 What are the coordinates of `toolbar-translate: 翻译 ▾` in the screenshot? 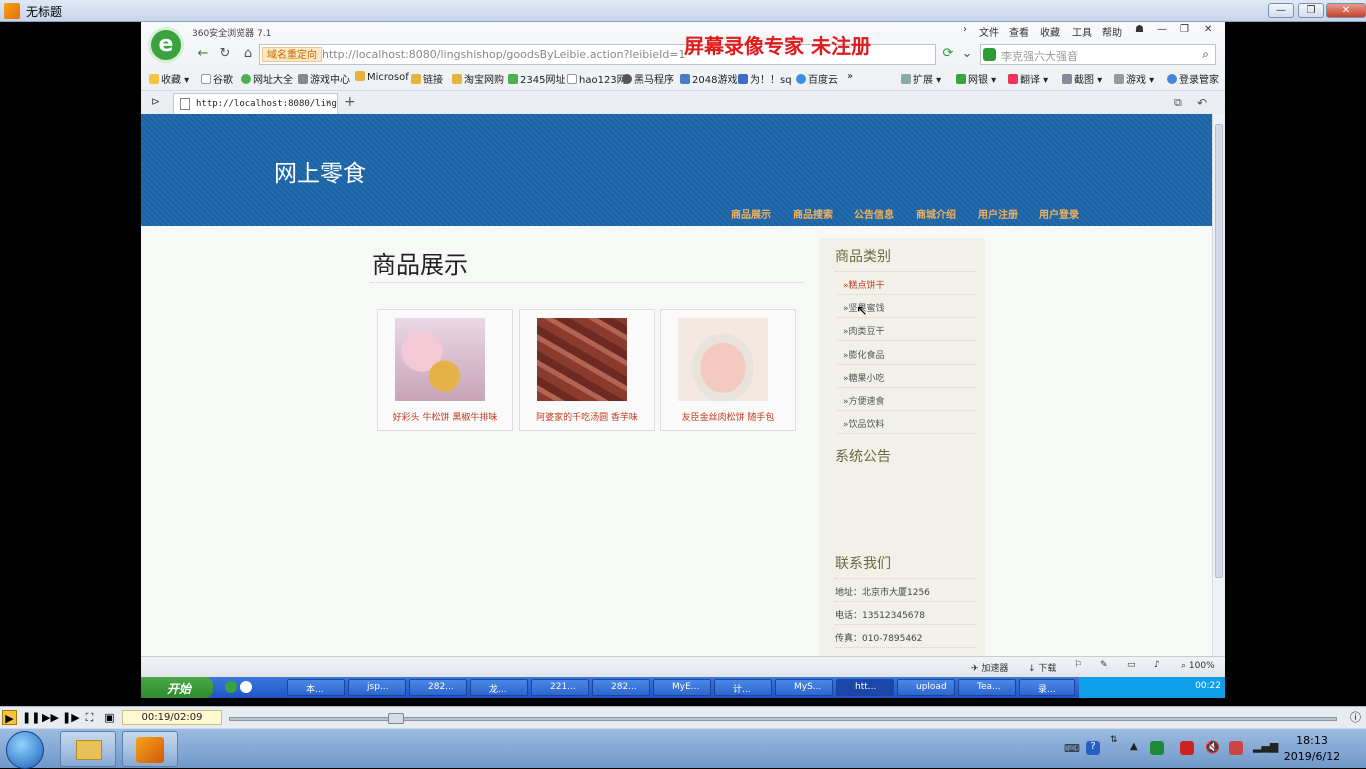 It's located at (1028, 78).